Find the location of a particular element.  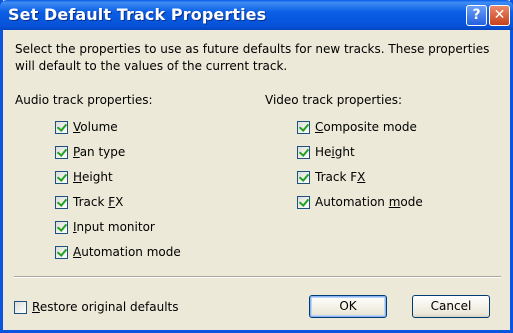

help-button: ? is located at coordinates (476, 15).